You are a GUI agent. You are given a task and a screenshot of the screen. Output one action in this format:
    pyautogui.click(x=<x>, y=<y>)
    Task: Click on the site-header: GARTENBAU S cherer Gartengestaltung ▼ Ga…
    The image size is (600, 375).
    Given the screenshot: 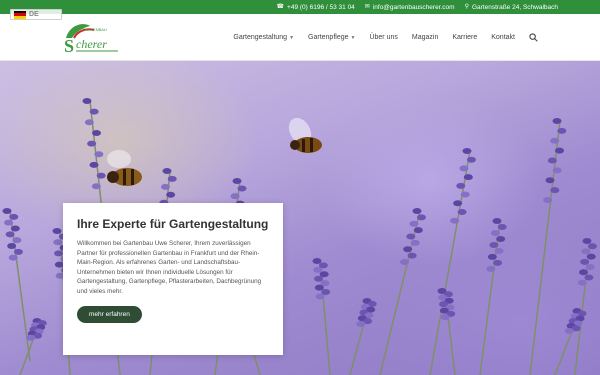 What is the action you would take?
    pyautogui.click(x=300, y=37)
    